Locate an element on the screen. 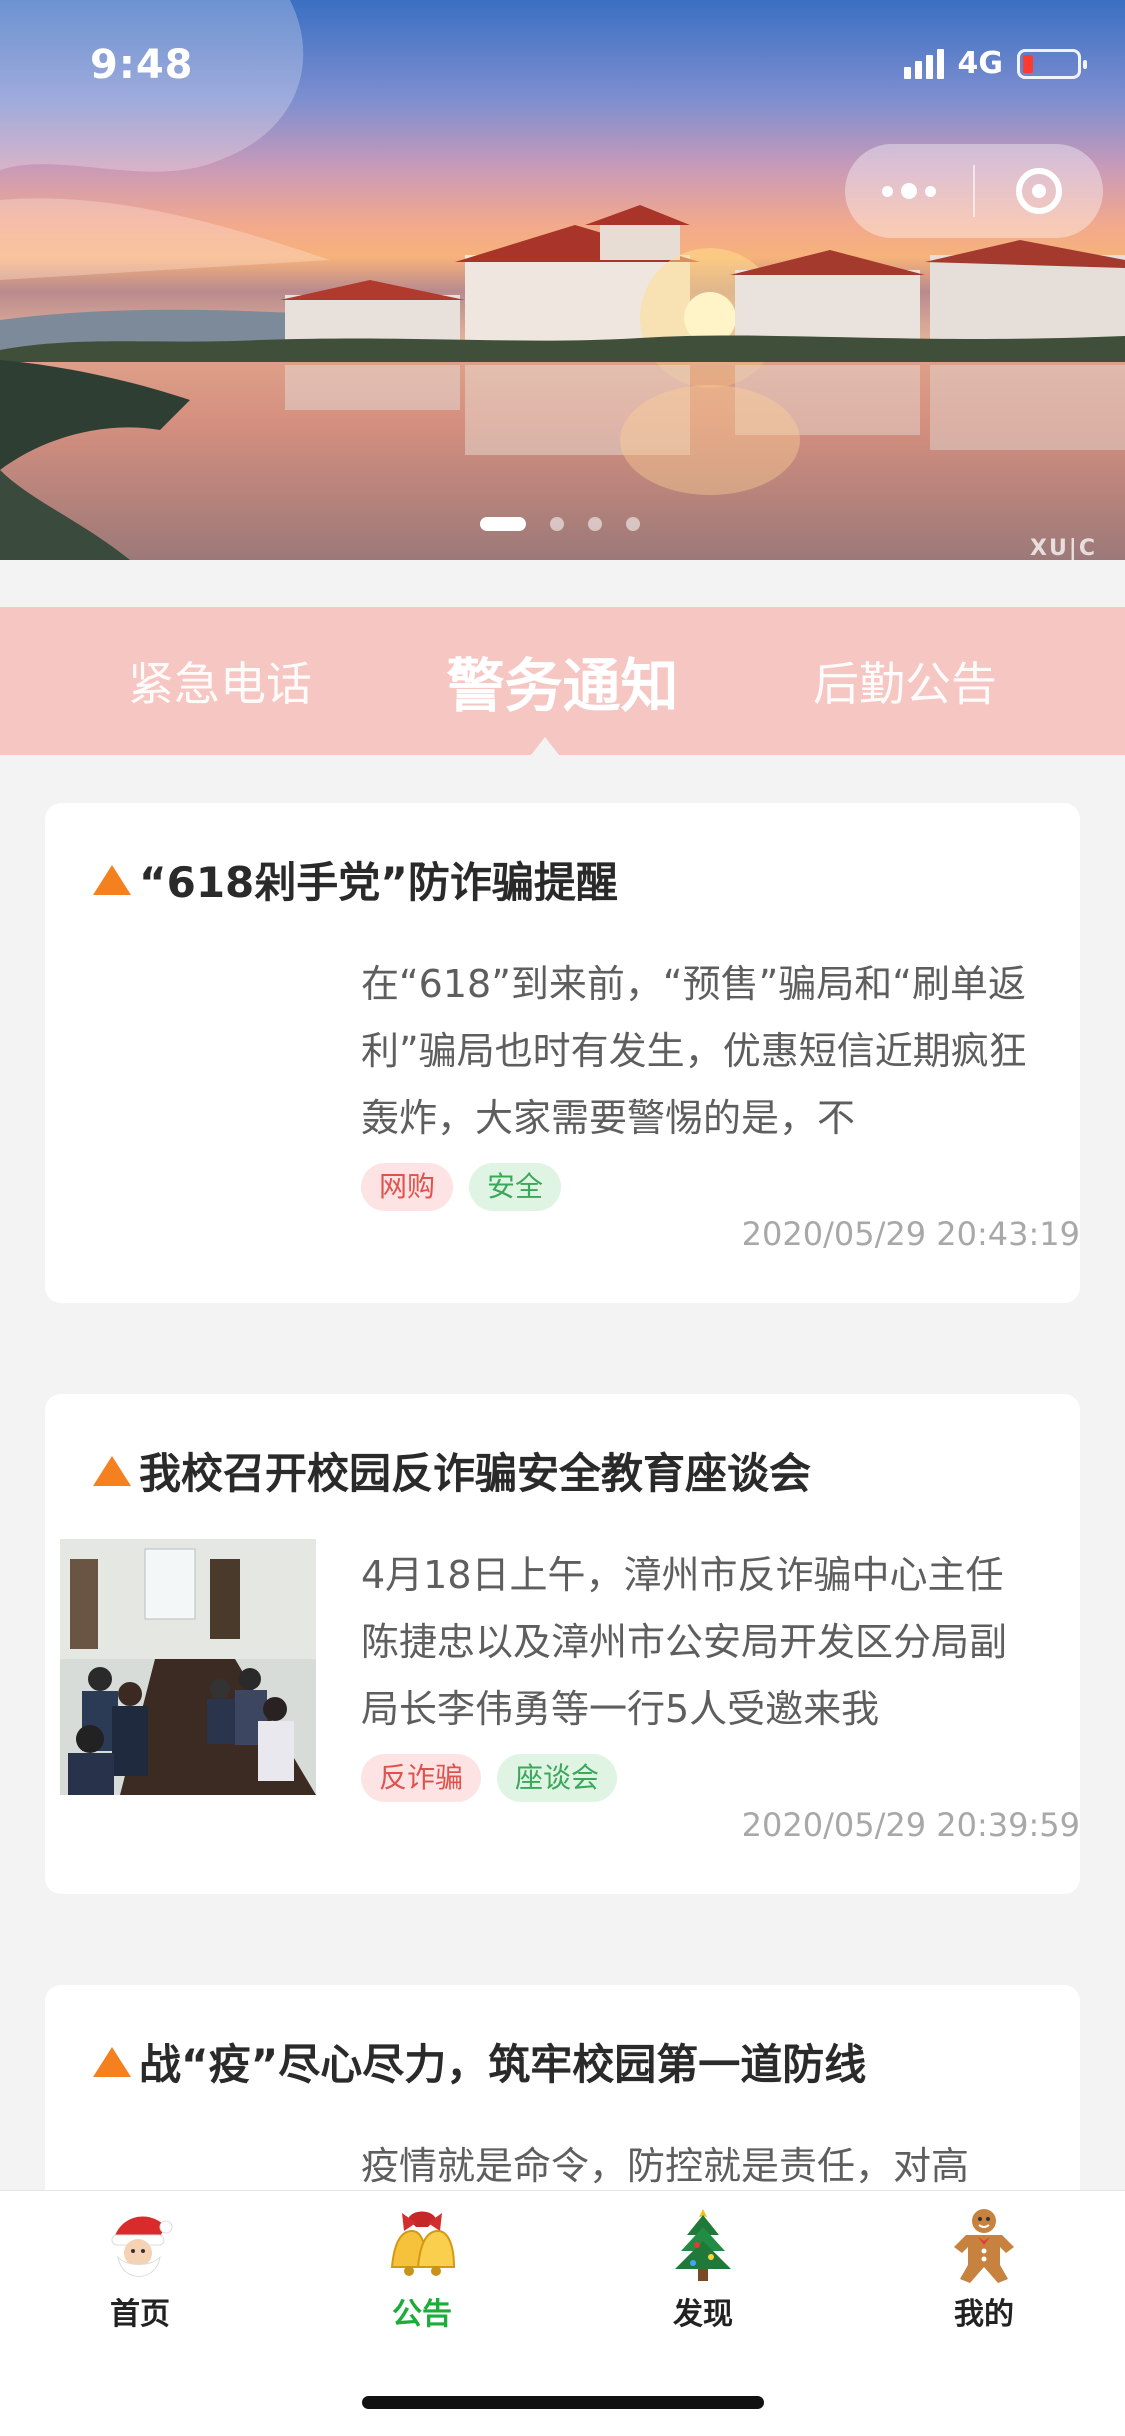 Image resolution: width=1125 pixels, height=2436 pixels. tabbar-label: 我的 is located at coordinates (984, 2314).